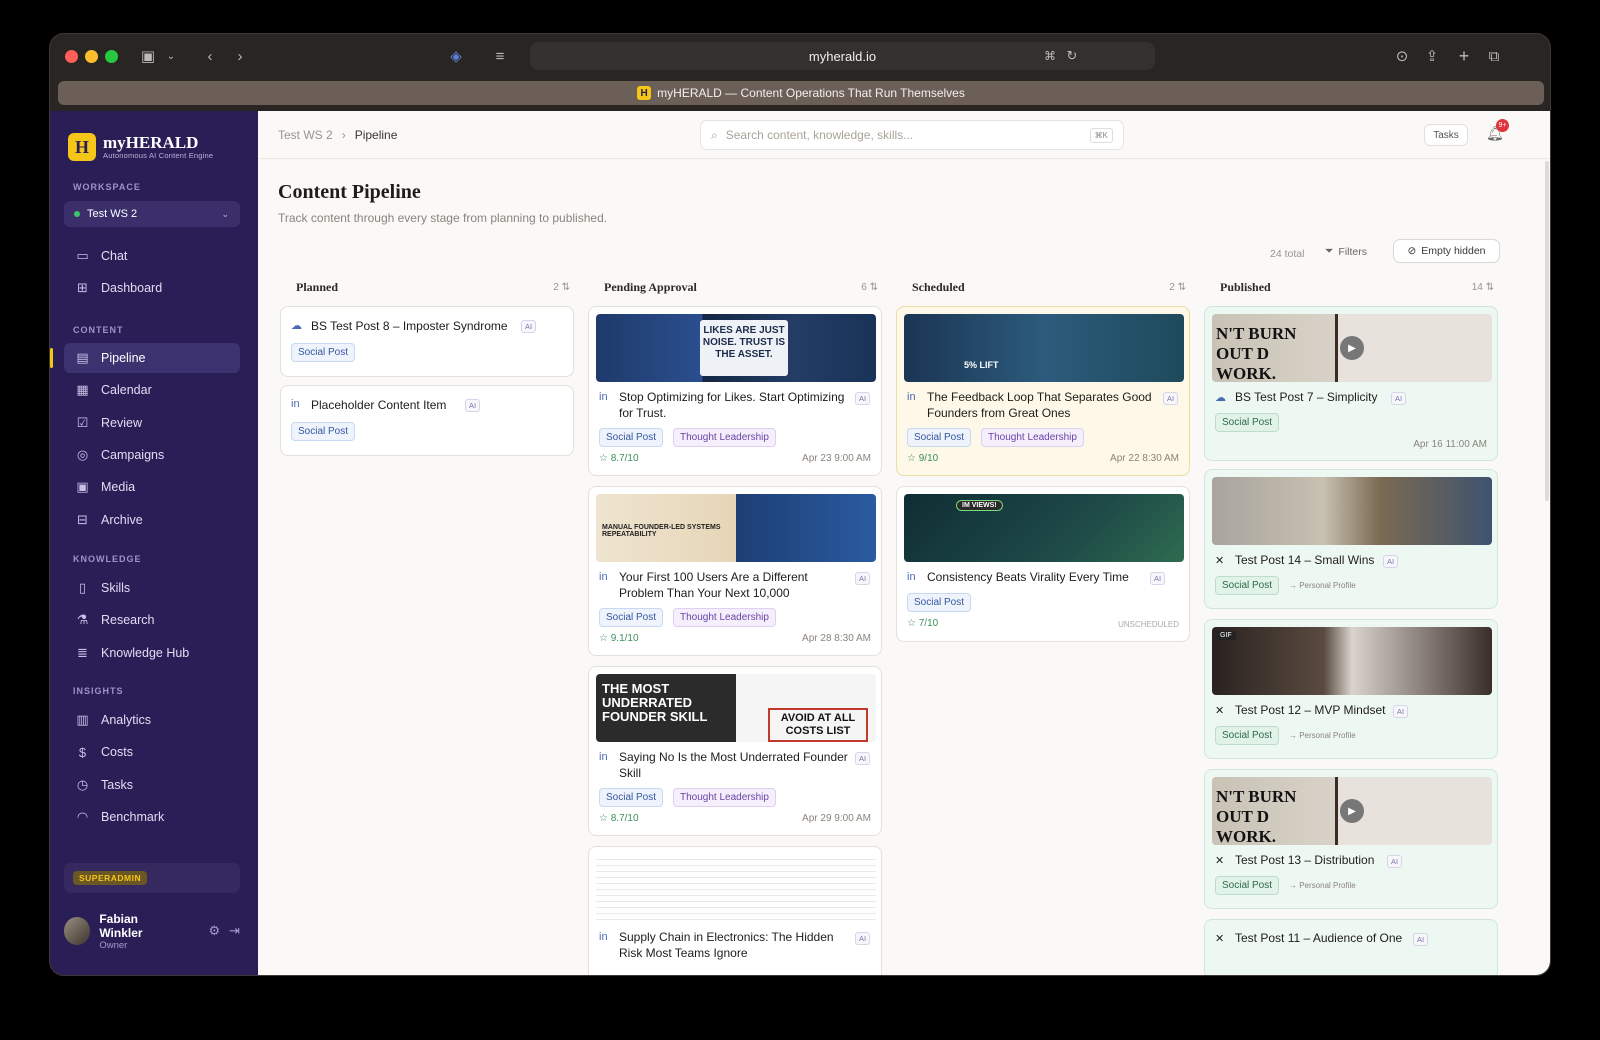 The width and height of the screenshot is (1600, 1040). Describe the element at coordinates (1432, 56) in the screenshot. I see `share-icon: ⇪` at that location.